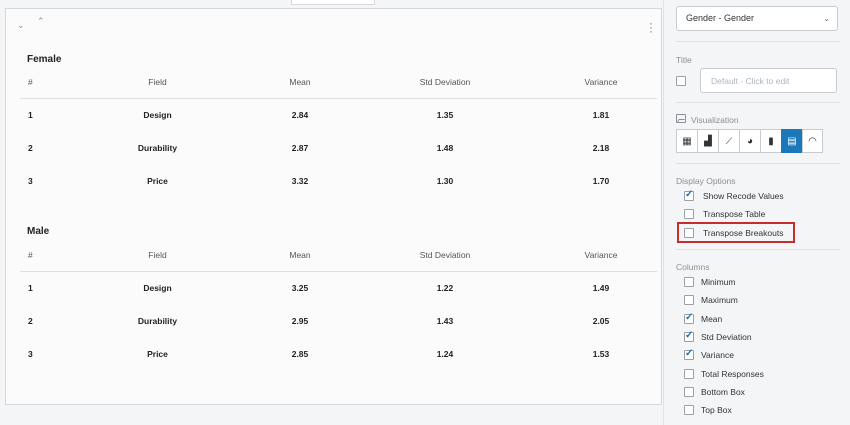 The height and width of the screenshot is (425, 850). I want to click on table-row: 3 Price 3.32 1.30 1.70, so click(338, 180).